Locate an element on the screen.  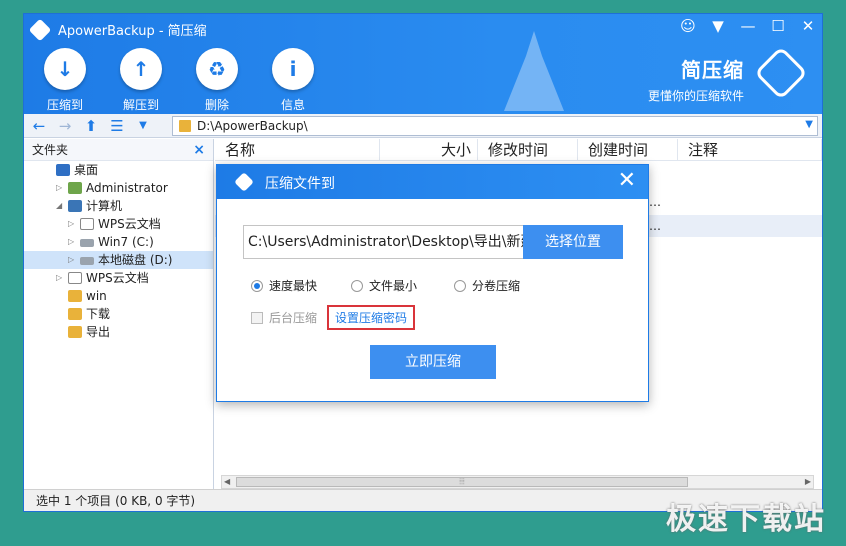
folder-panel-title: 文件夹 is located at coordinates (50, 150).